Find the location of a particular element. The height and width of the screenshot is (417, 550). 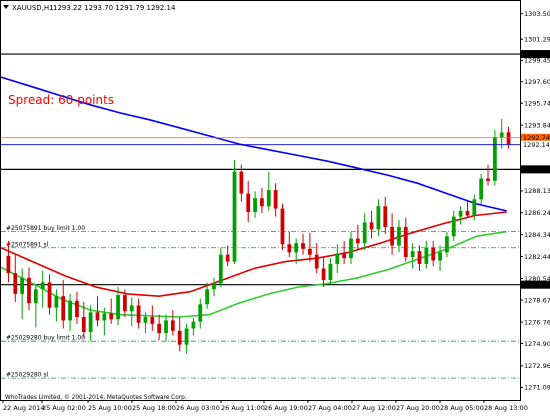

price-tick-label: 1286.24 is located at coordinates (537, 213).